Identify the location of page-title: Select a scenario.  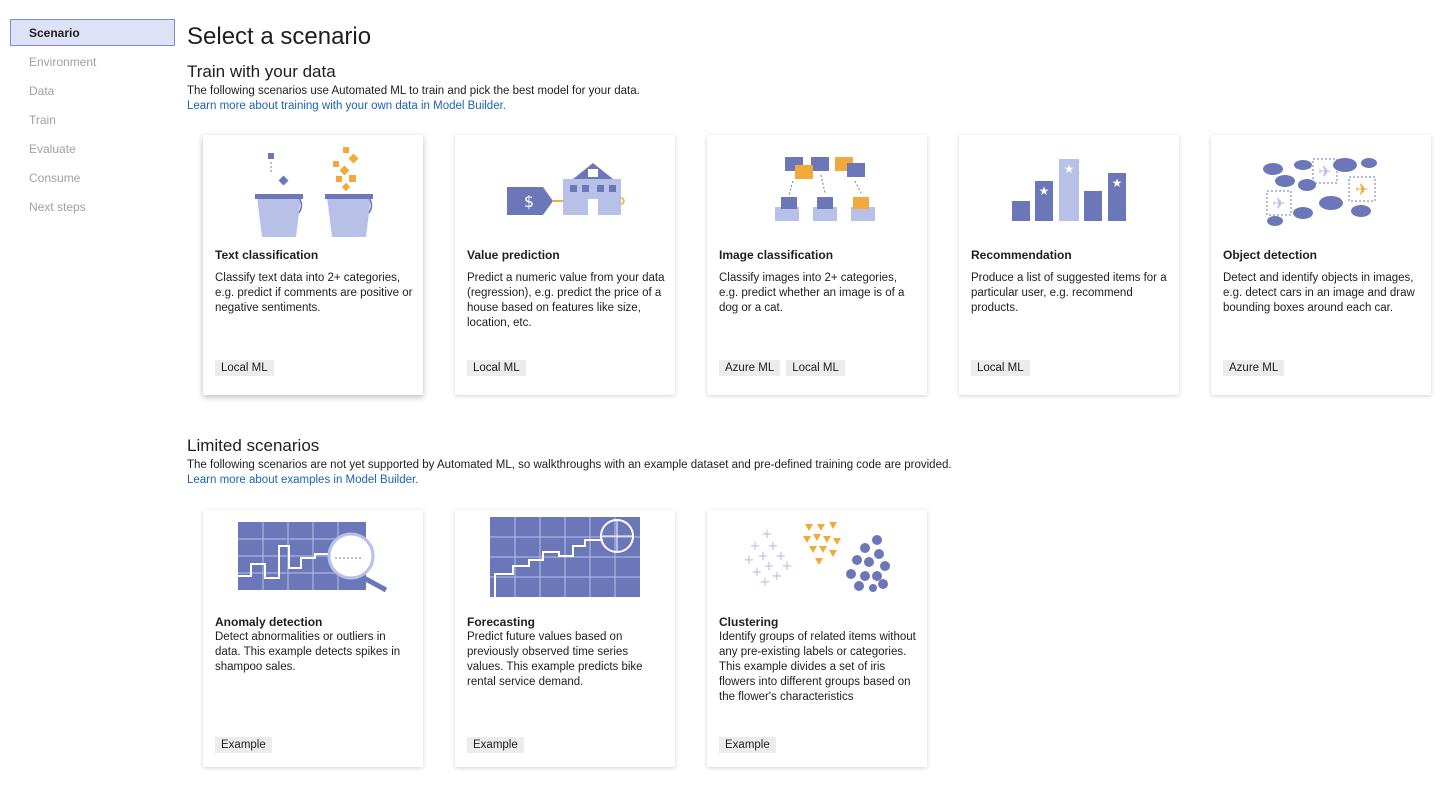
(279, 36).